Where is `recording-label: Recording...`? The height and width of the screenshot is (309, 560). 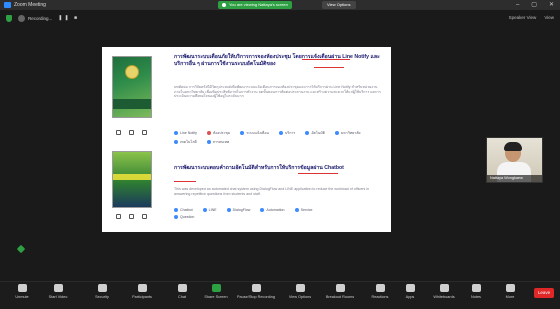 recording-label: Recording... is located at coordinates (40, 18).